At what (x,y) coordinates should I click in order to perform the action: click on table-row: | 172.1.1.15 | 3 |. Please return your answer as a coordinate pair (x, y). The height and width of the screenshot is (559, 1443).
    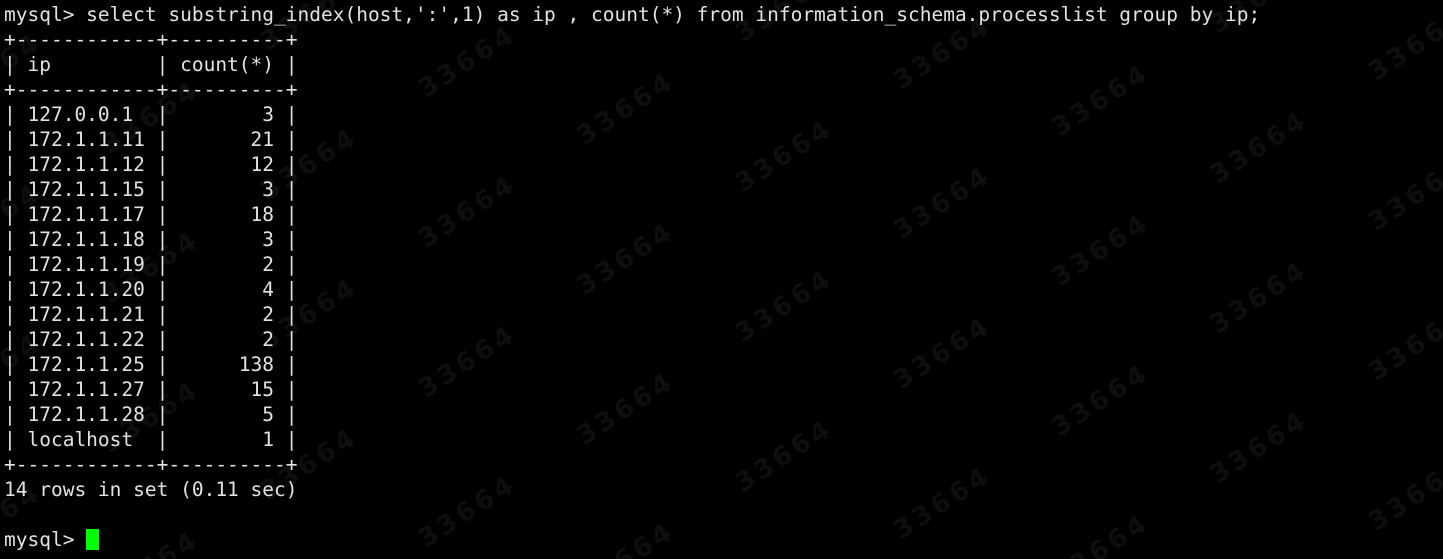
    Looking at the image, I should click on (151, 189).